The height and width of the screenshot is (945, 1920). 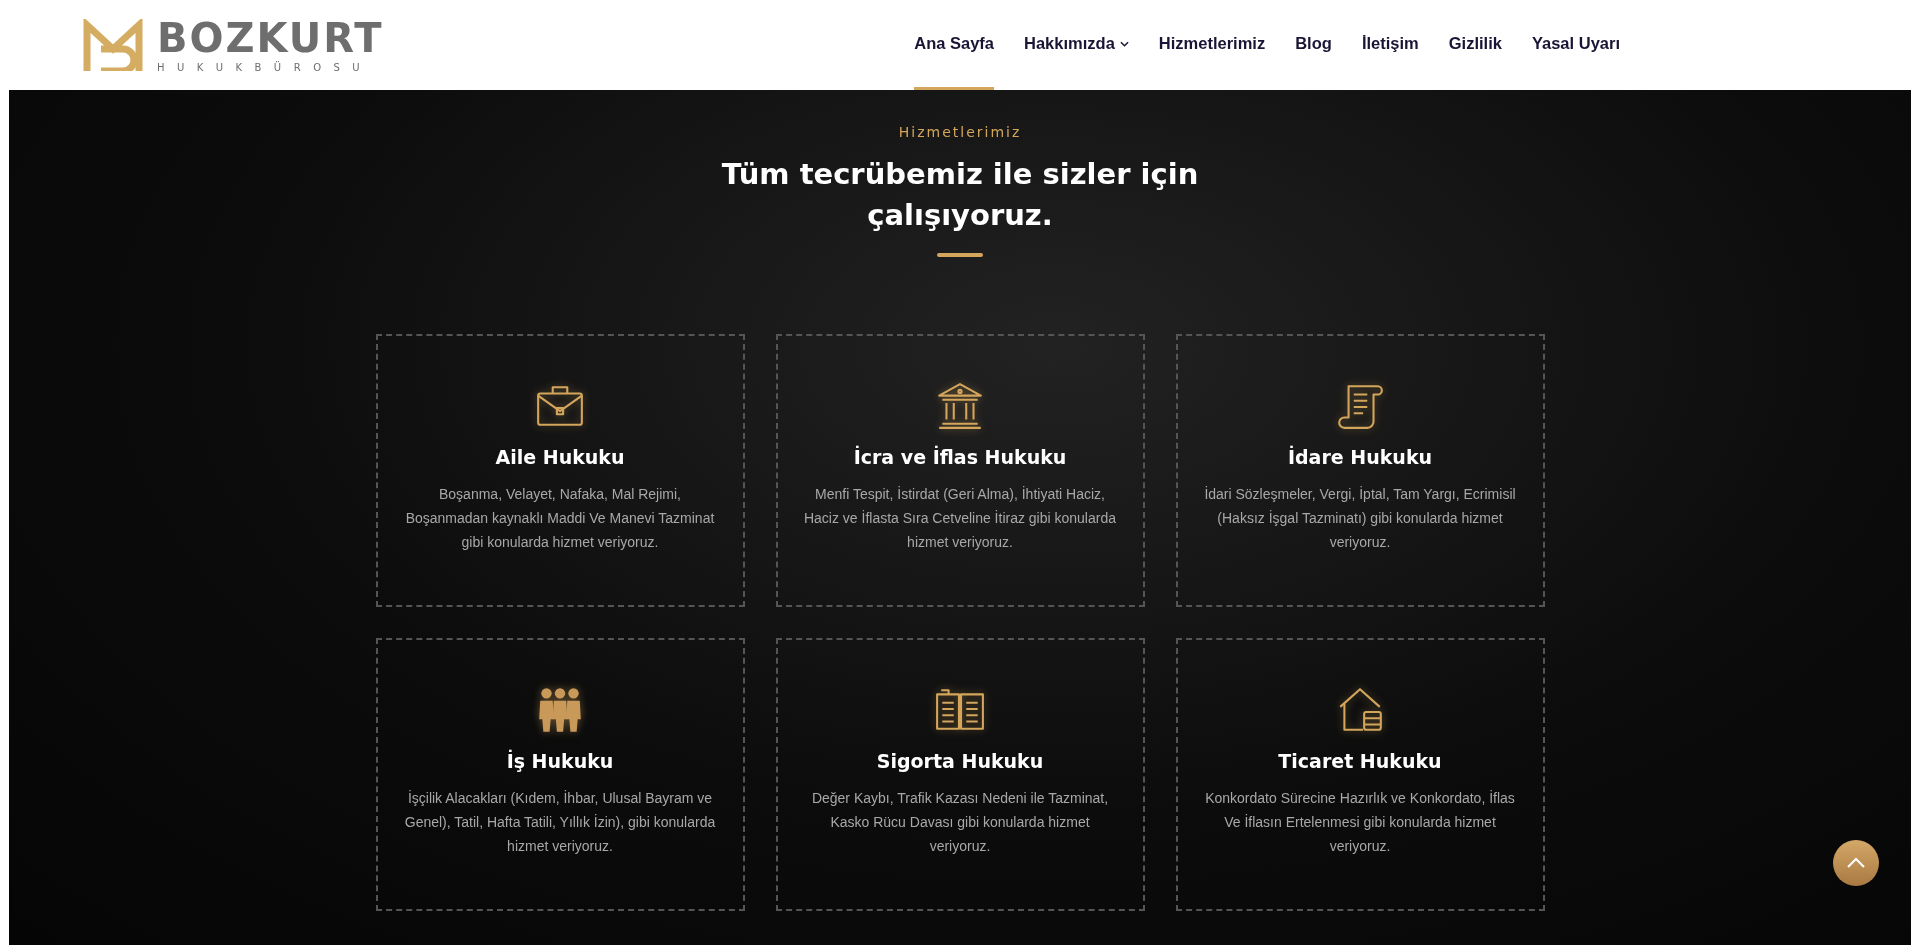 I want to click on nav-link: Hizmetlerimiz, so click(x=1212, y=45).